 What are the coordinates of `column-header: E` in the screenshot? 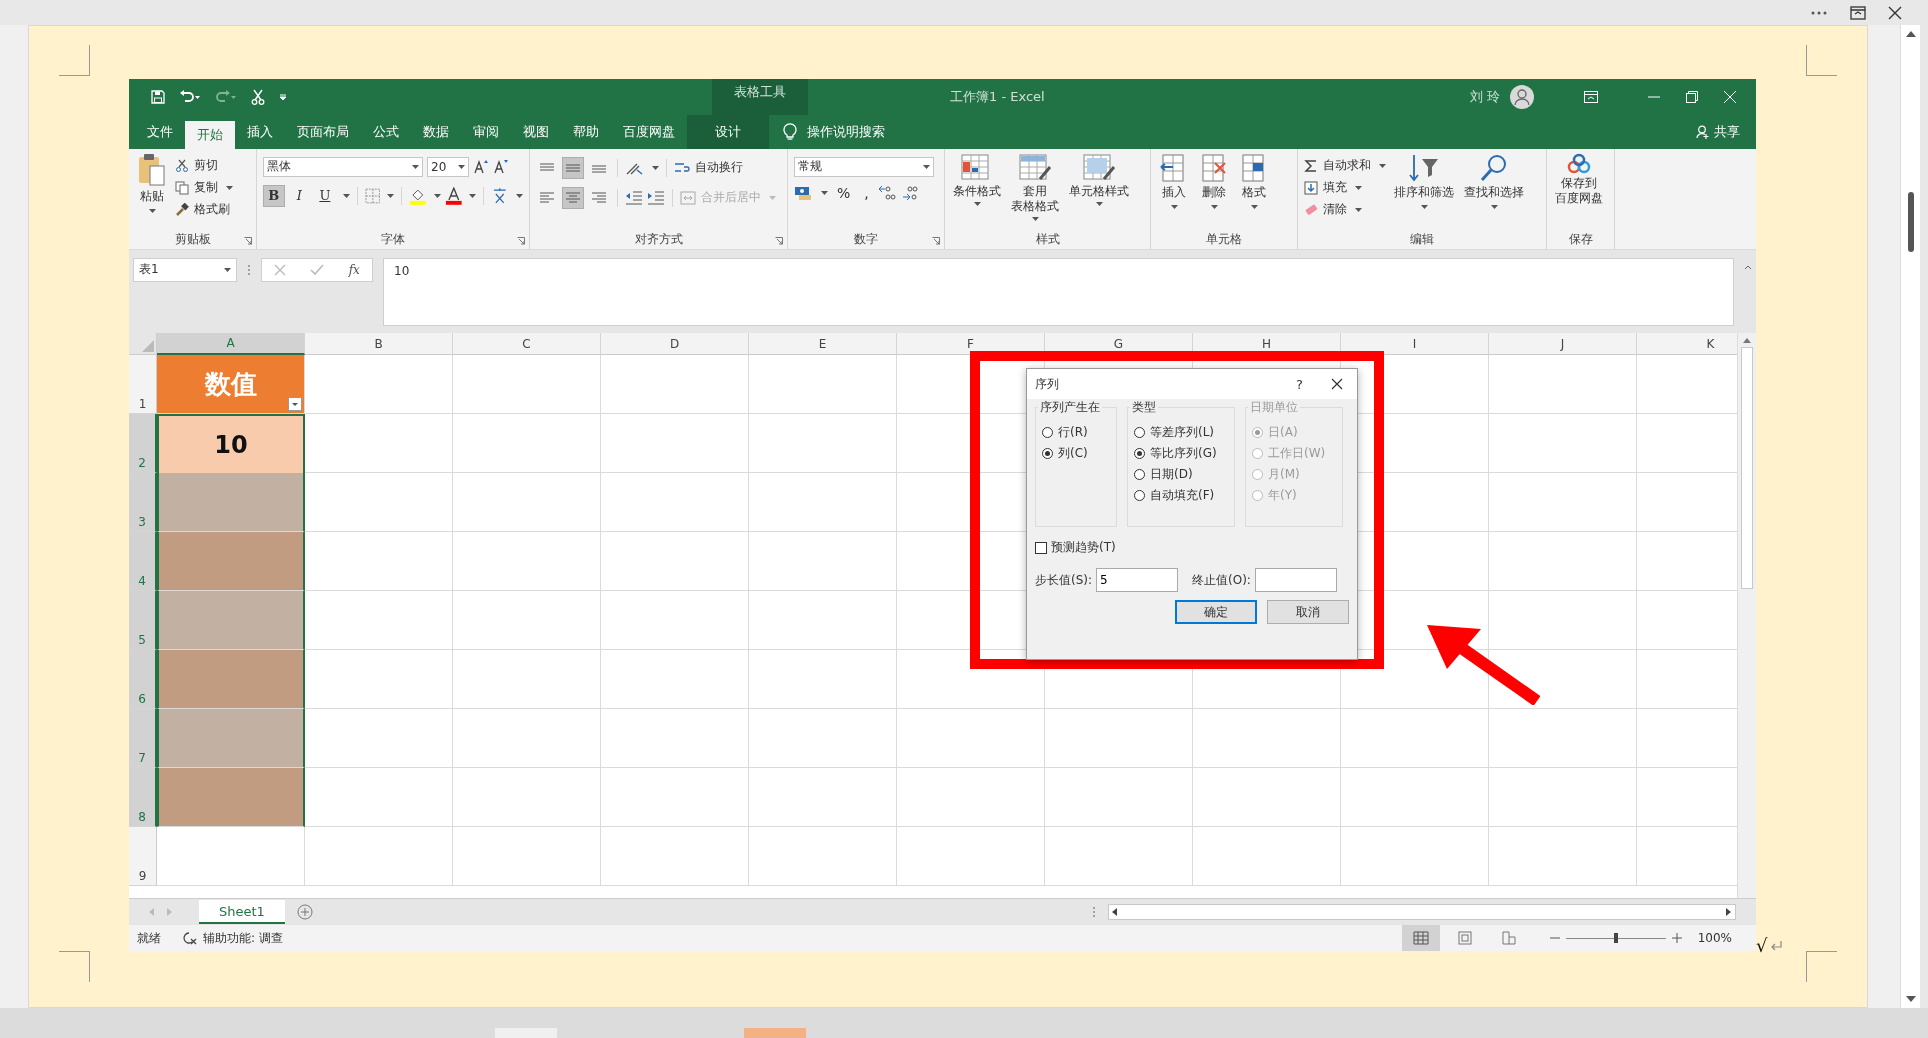 It's located at (823, 344).